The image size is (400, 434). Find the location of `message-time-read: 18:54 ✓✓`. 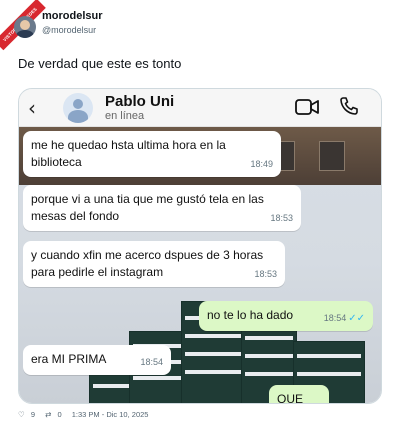

message-time-read: 18:54 ✓✓ is located at coordinates (344, 318).